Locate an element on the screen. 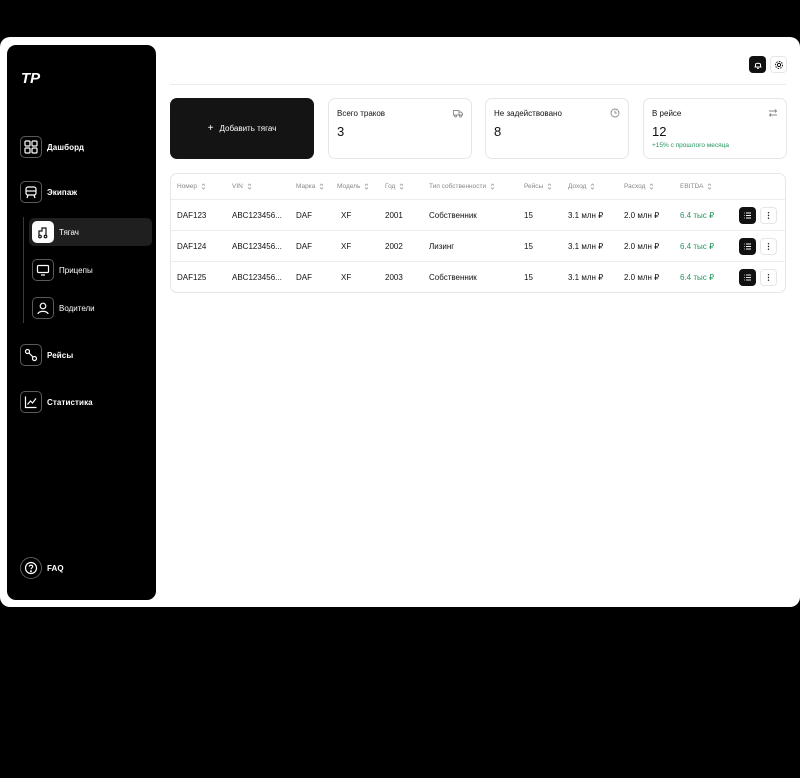 Image resolution: width=800 pixels, height=778 pixels. sidebar-item-crew: Экипаж is located at coordinates (48, 192).